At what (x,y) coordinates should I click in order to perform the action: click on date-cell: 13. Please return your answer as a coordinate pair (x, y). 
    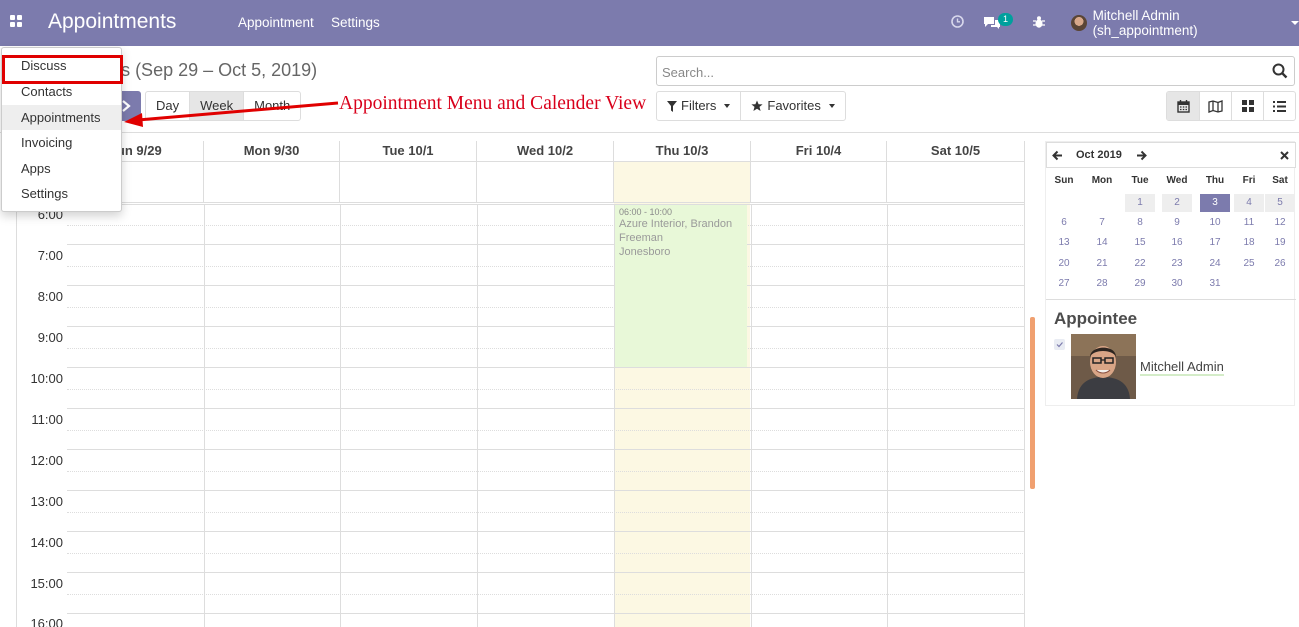
    Looking at the image, I should click on (1064, 243).